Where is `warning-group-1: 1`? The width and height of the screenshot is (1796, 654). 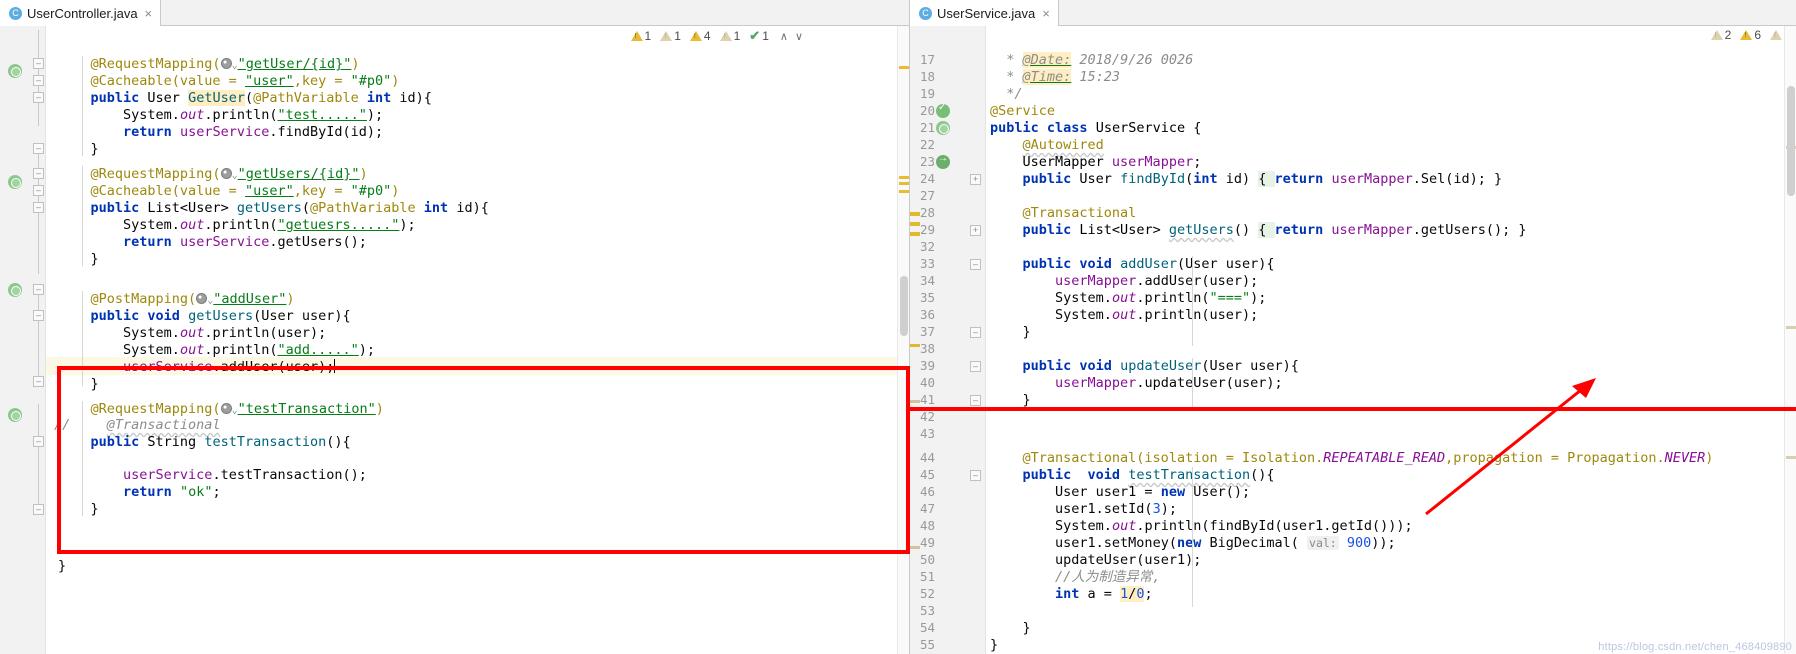
warning-group-1: 1 is located at coordinates (640, 36).